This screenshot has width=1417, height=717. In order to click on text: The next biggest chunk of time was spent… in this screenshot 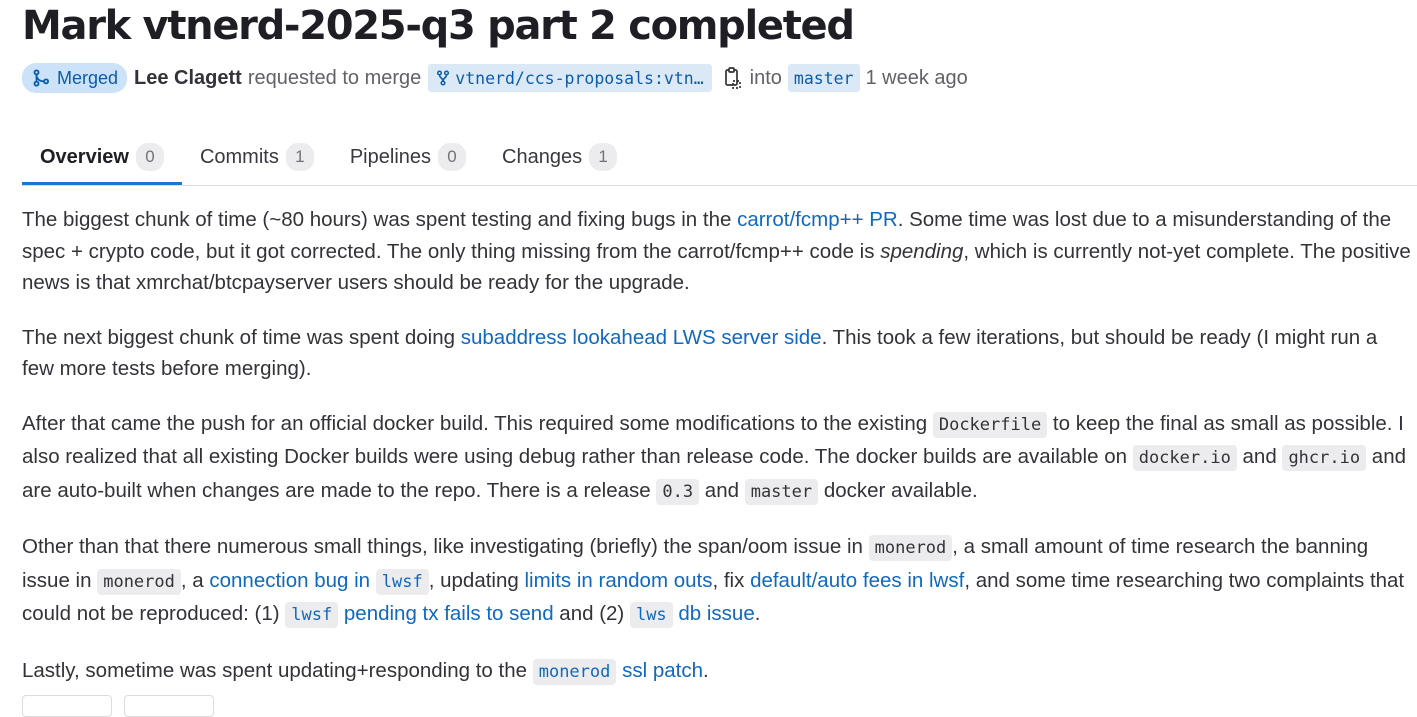, I will do `click(241, 337)`.